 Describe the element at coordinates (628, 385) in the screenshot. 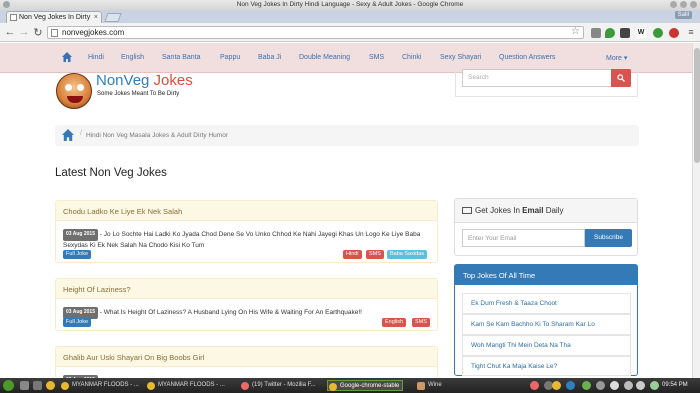

I see `bluetooth-icon` at that location.